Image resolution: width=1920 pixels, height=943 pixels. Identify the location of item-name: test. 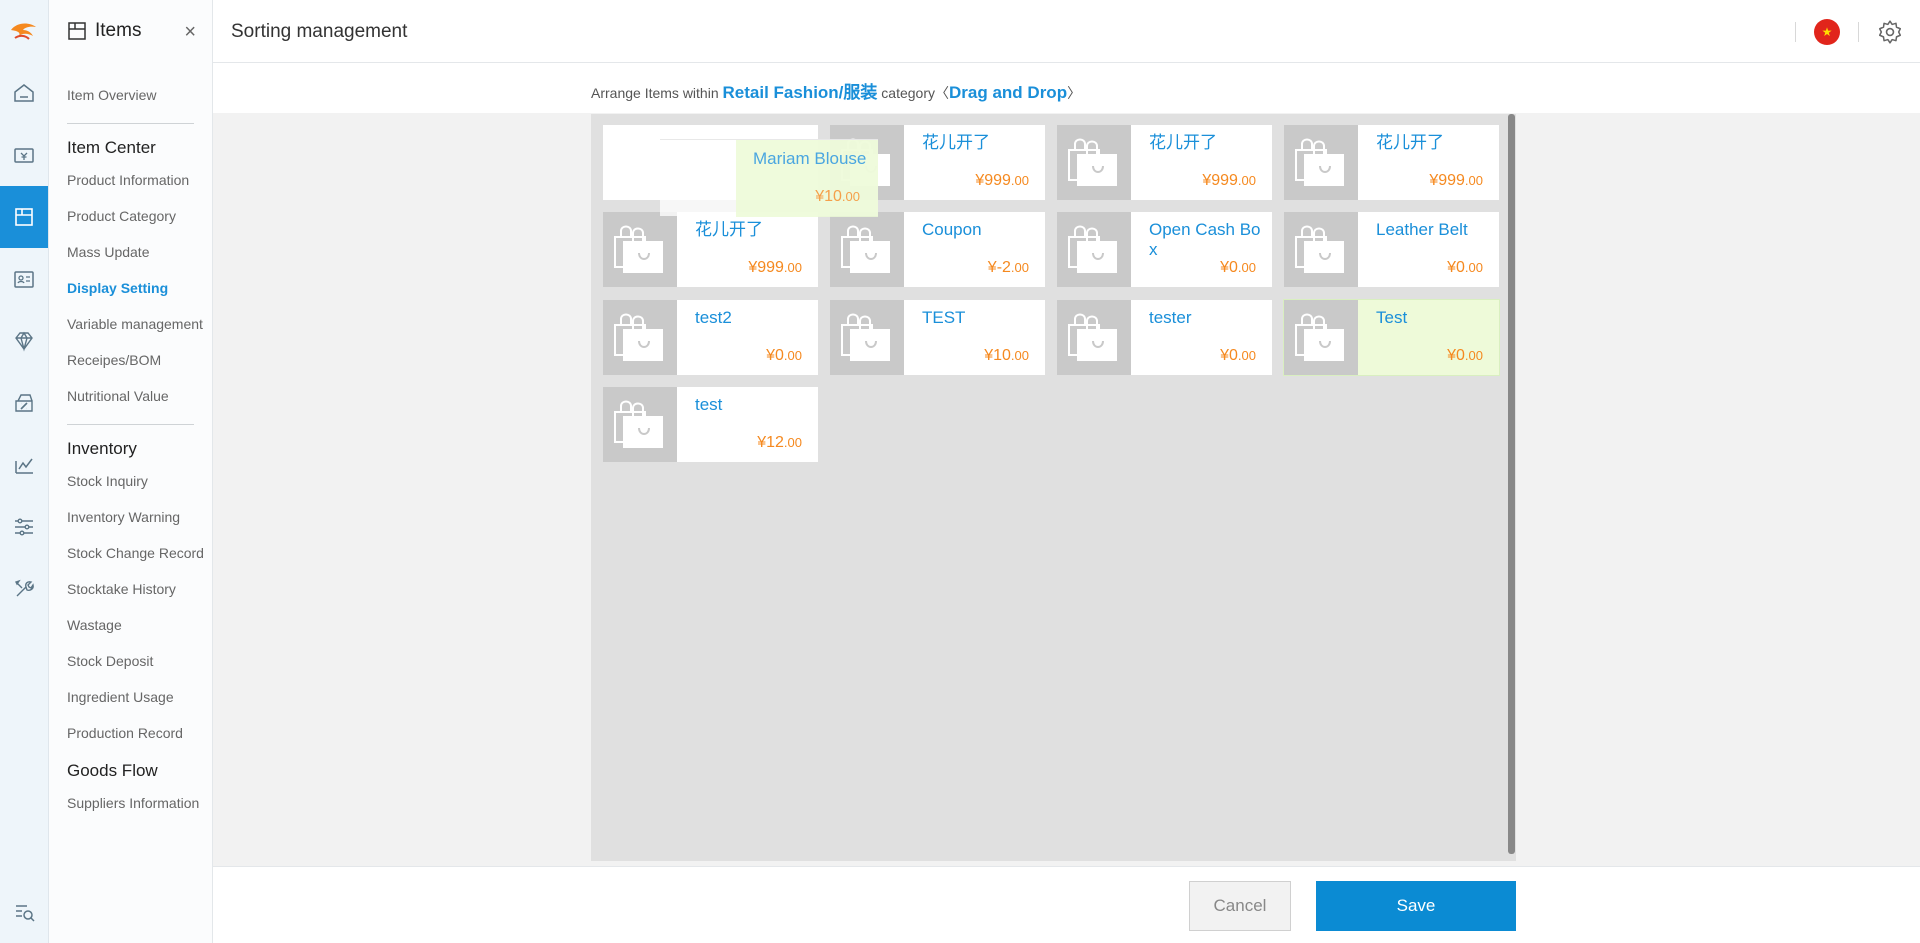
(709, 404).